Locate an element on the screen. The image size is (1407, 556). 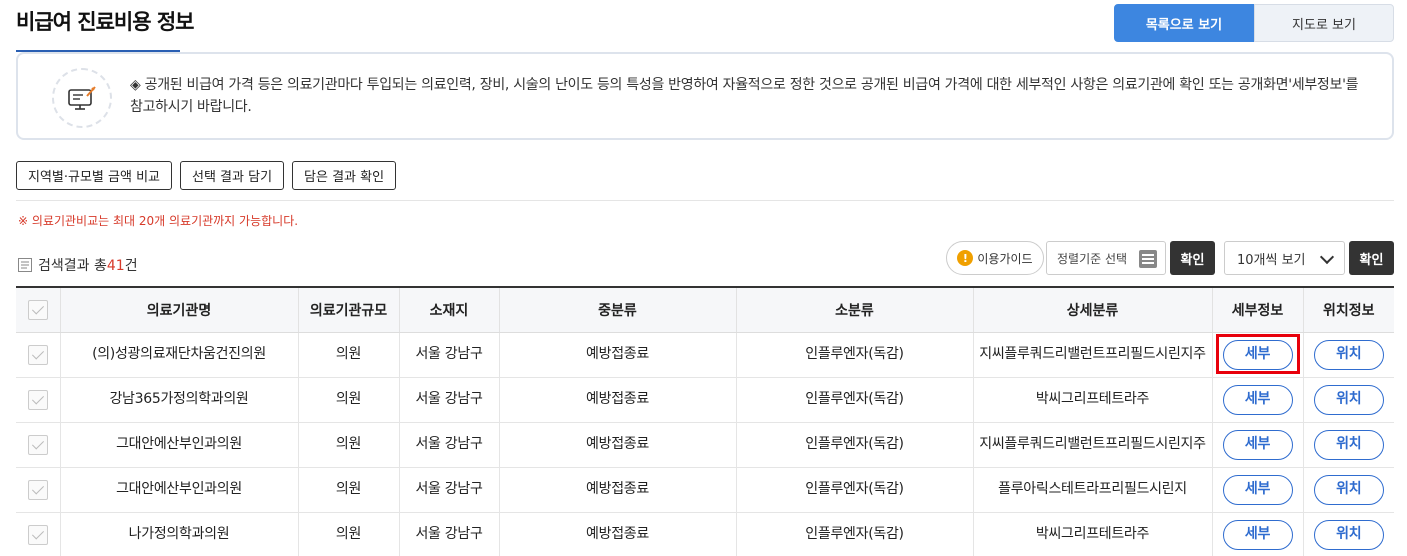
header-detail-category: 상세분류 is located at coordinates (1093, 309).